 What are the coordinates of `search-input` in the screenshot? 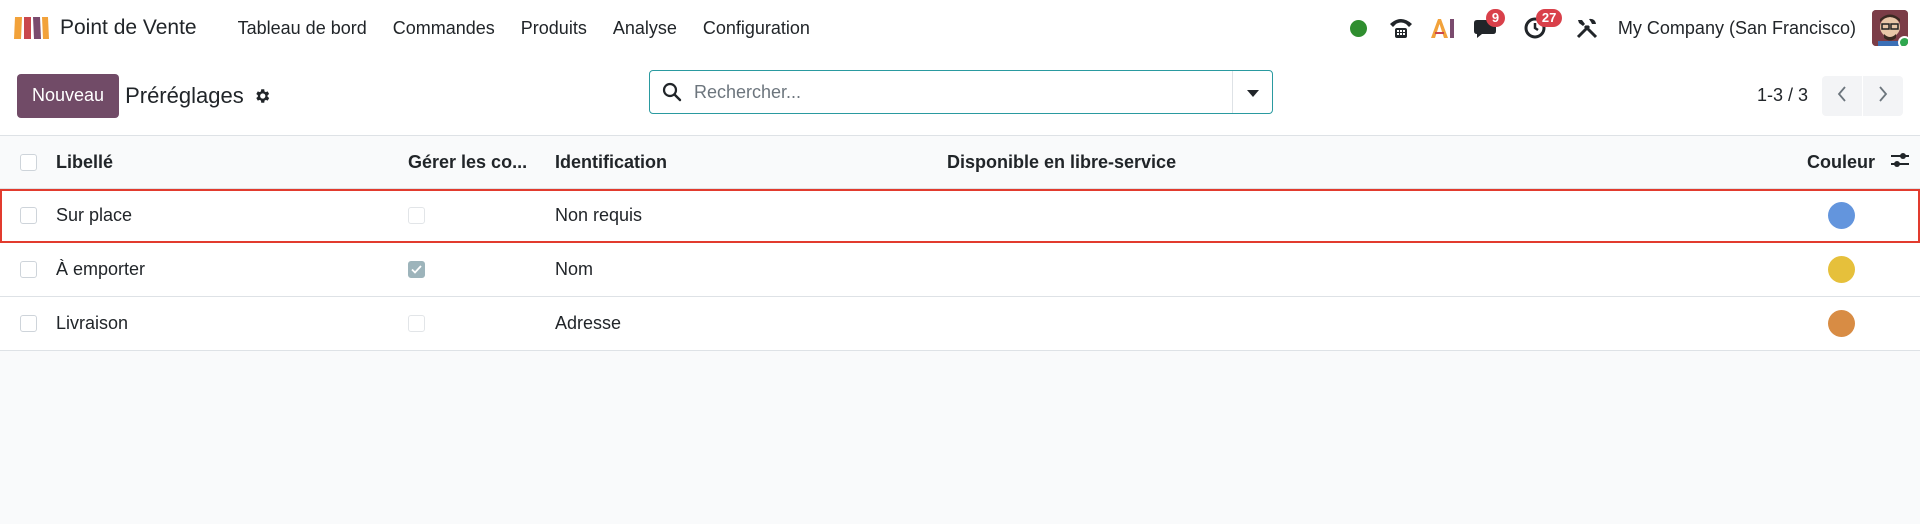 It's located at (963, 92).